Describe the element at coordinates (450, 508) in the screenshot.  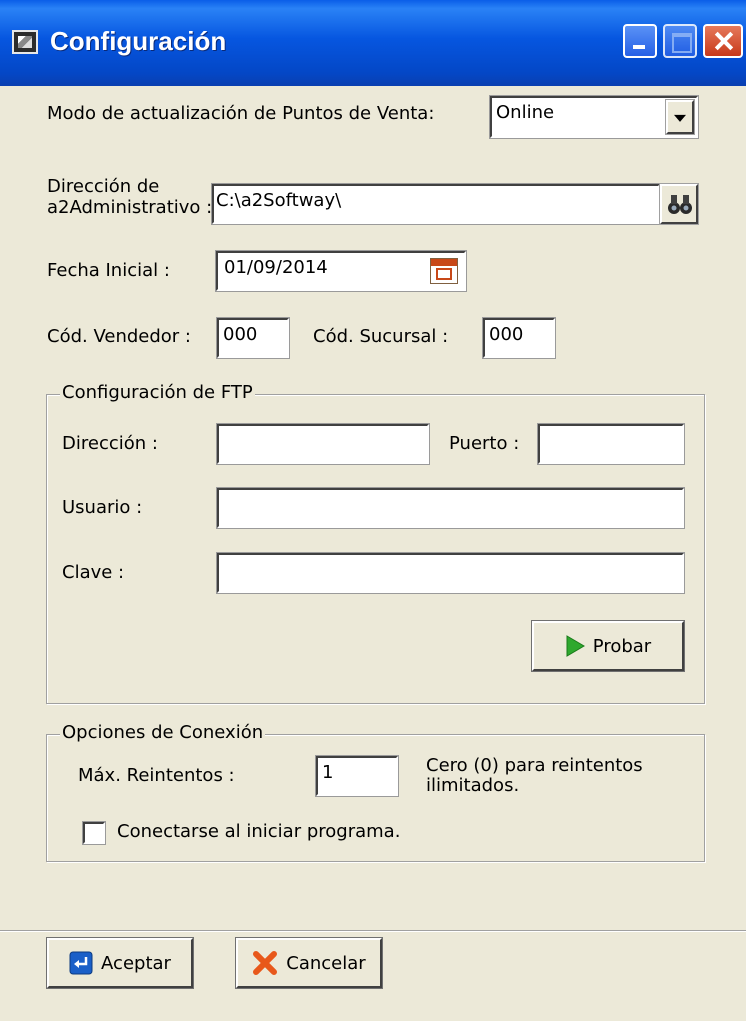
I see `ftp-user-input` at that location.